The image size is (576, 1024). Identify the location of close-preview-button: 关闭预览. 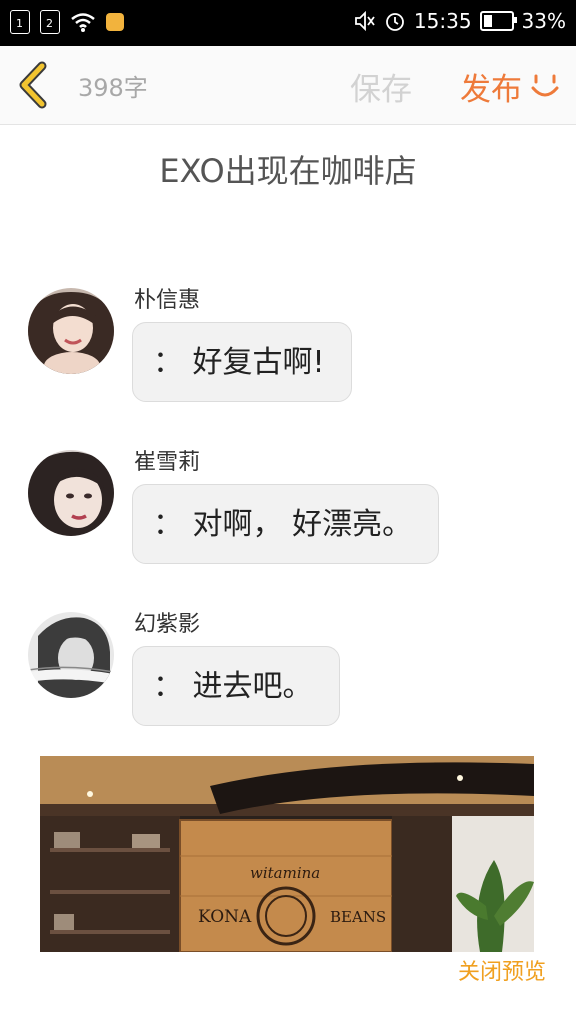
(502, 970).